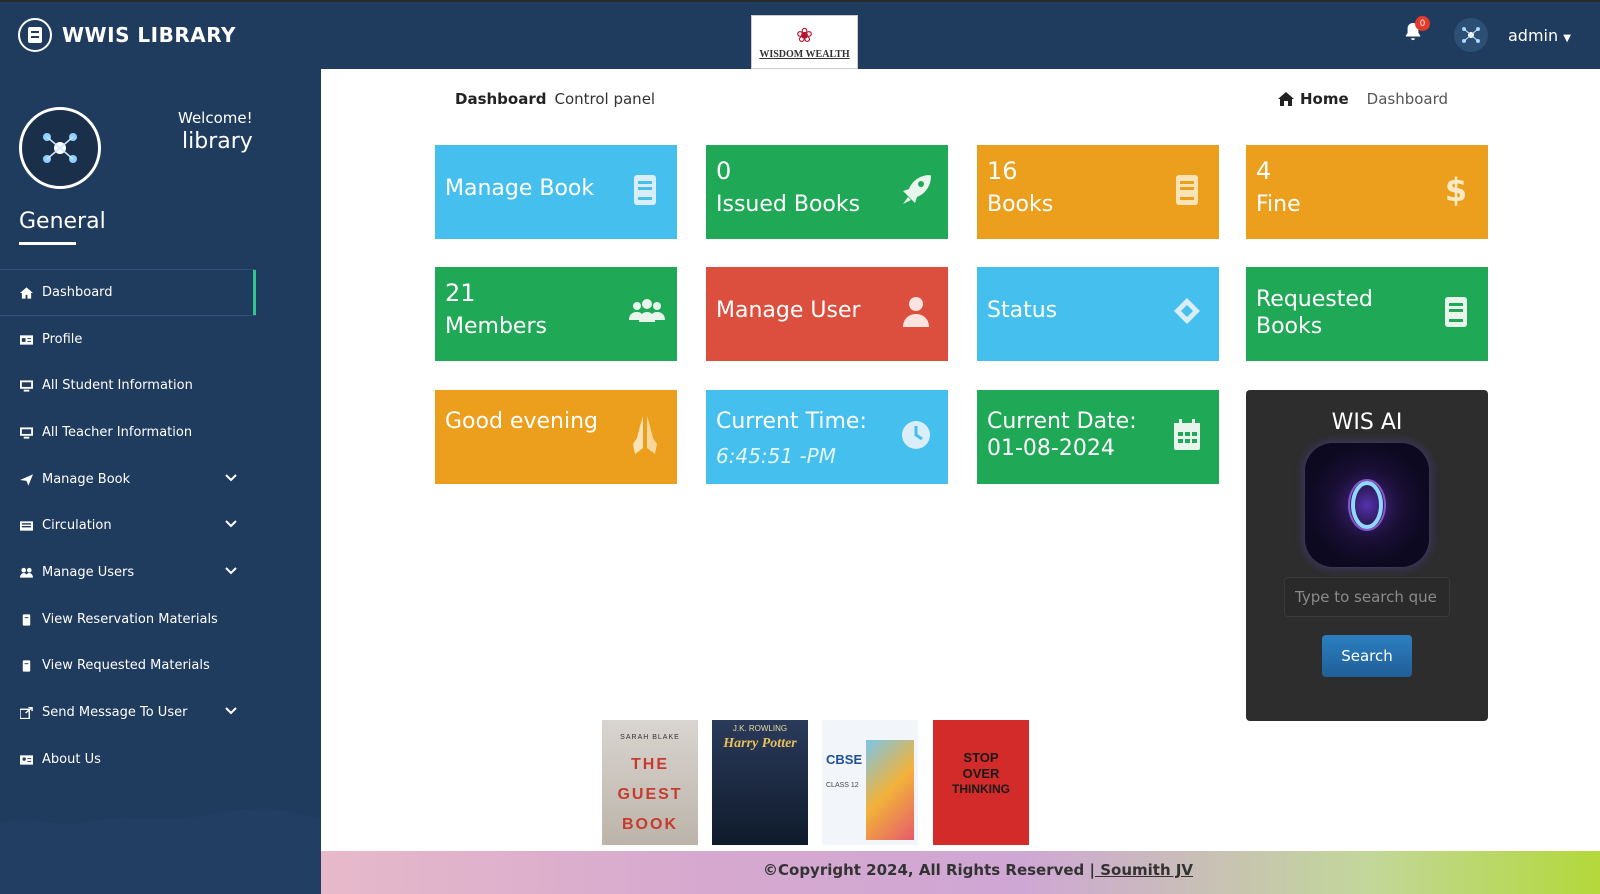 The image size is (1600, 894). I want to click on book-cover-the-guest-book: SARAH BLAKE THE GUEST BOOK, so click(650, 782).